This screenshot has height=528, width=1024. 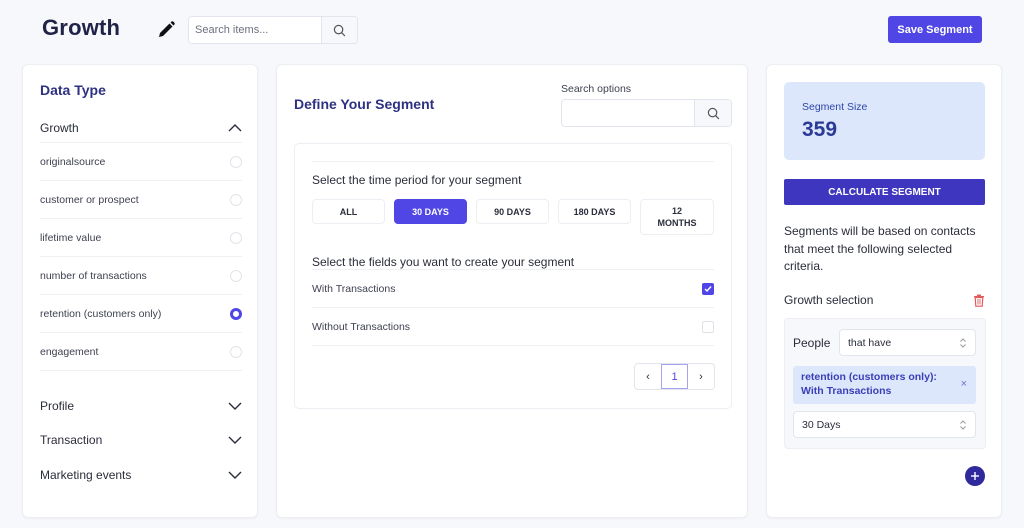 I want to click on option-originalsource: originalsource, so click(x=141, y=162).